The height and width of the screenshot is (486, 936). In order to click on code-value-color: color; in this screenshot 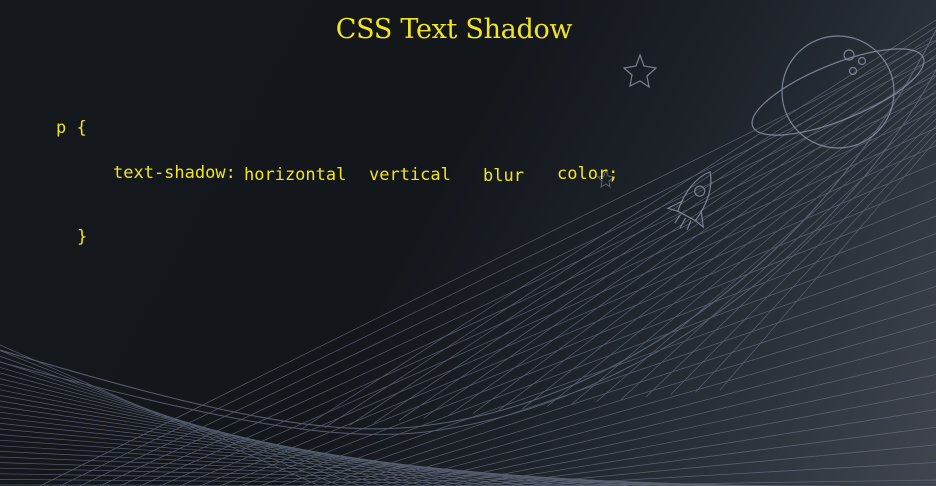, I will do `click(588, 174)`.